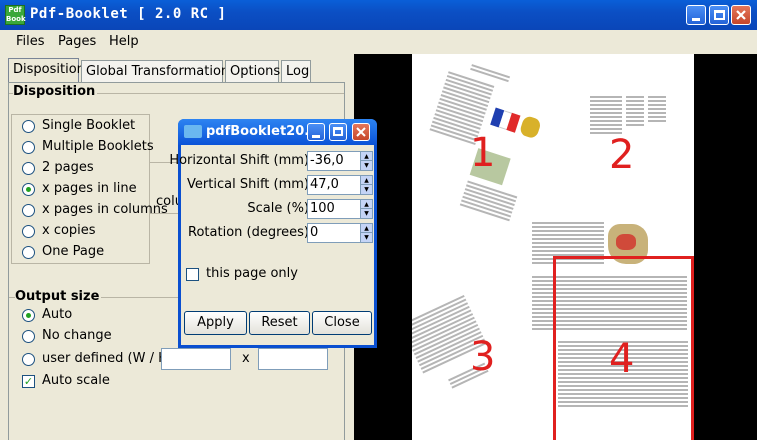 Image resolution: width=757 pixels, height=440 pixels. What do you see at coordinates (252, 71) in the screenshot?
I see `tab-options: Options` at bounding box center [252, 71].